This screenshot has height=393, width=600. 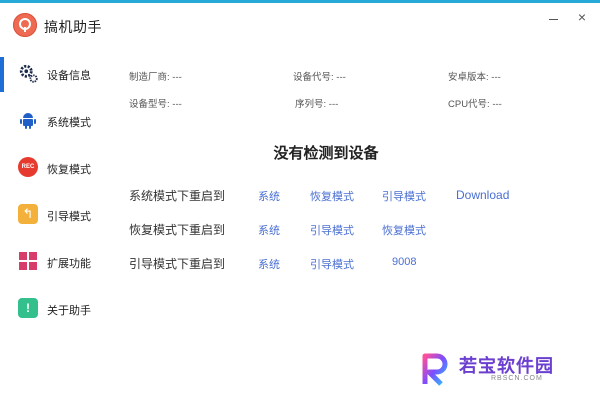 I want to click on model-info: 设备型号: ---, so click(x=155, y=104).